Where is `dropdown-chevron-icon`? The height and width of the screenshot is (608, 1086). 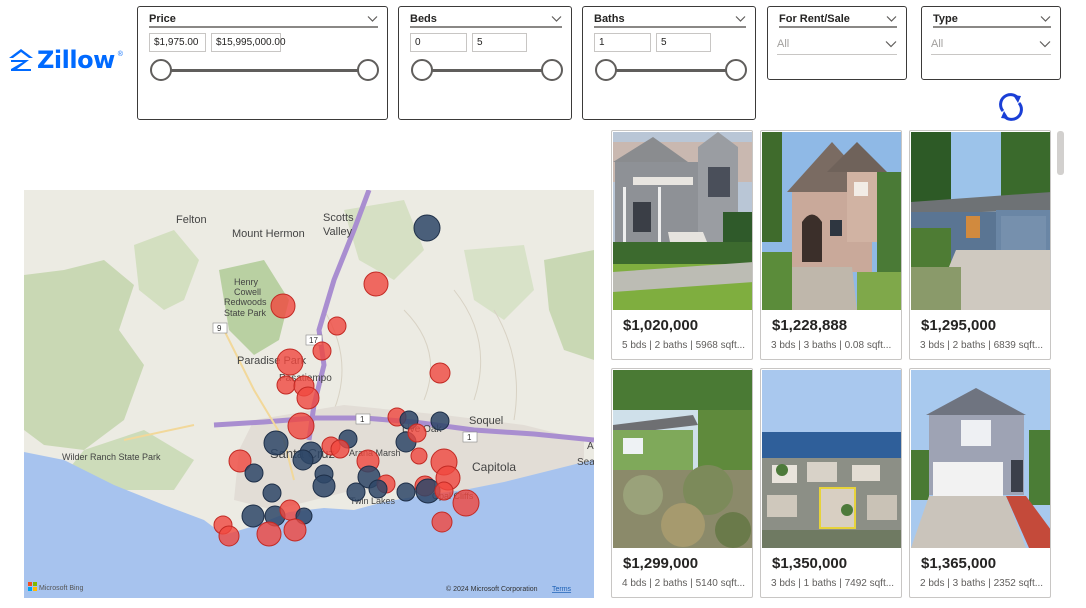 dropdown-chevron-icon is located at coordinates (1045, 43).